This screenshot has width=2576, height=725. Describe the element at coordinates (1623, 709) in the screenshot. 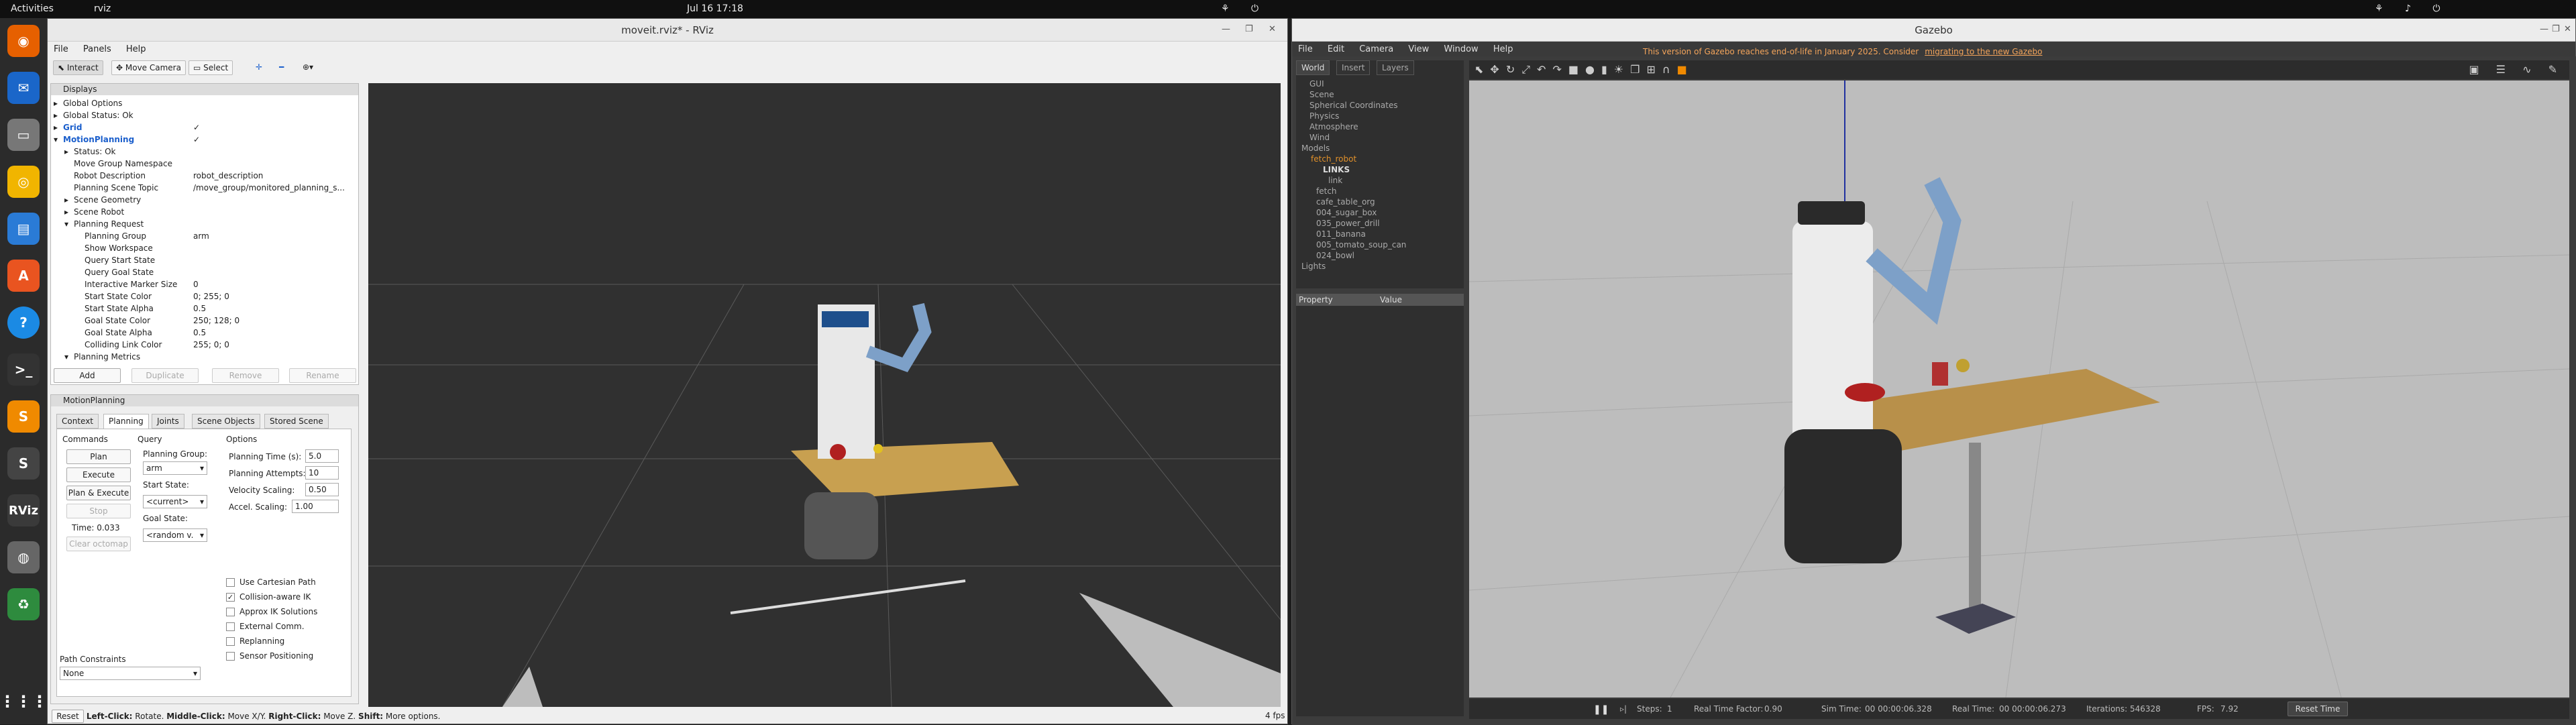

I see `step-icon: ▹|` at that location.